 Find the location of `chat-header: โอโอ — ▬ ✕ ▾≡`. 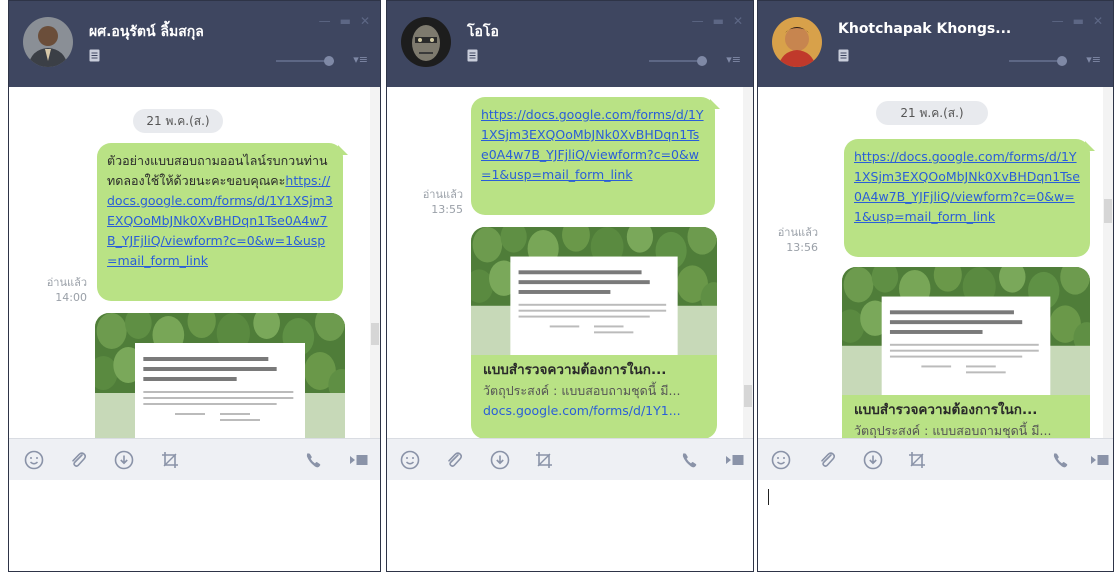

chat-header: โอโอ — ▬ ✕ ▾≡ is located at coordinates (570, 44).